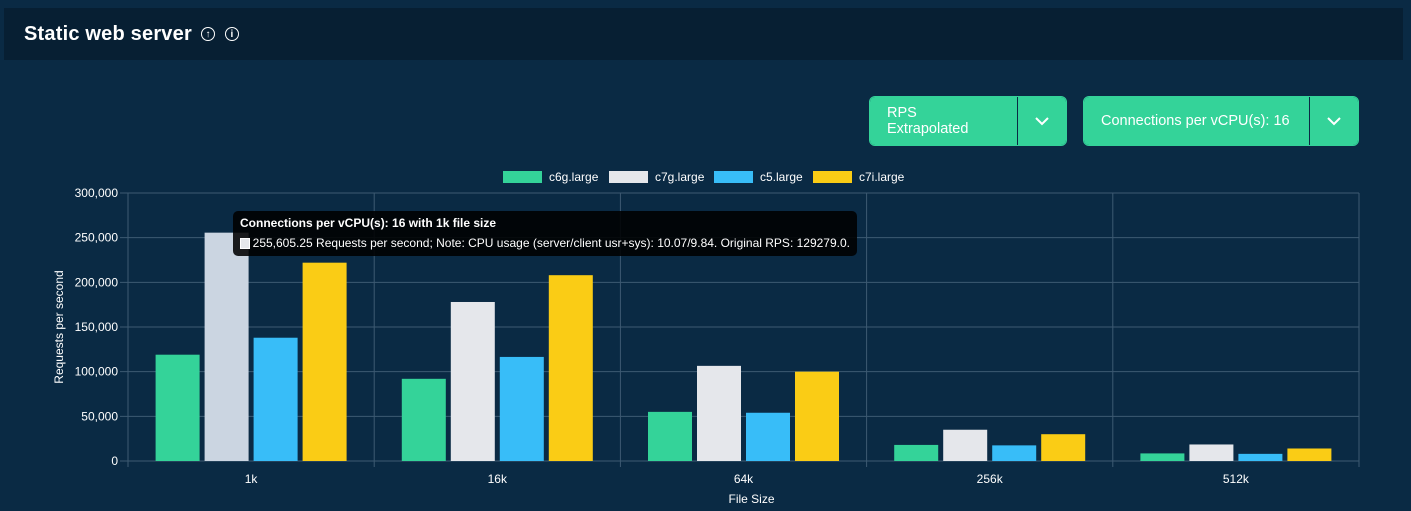 This screenshot has height=511, width=1411. I want to click on bar-c5-large-256k, so click(1014, 453).